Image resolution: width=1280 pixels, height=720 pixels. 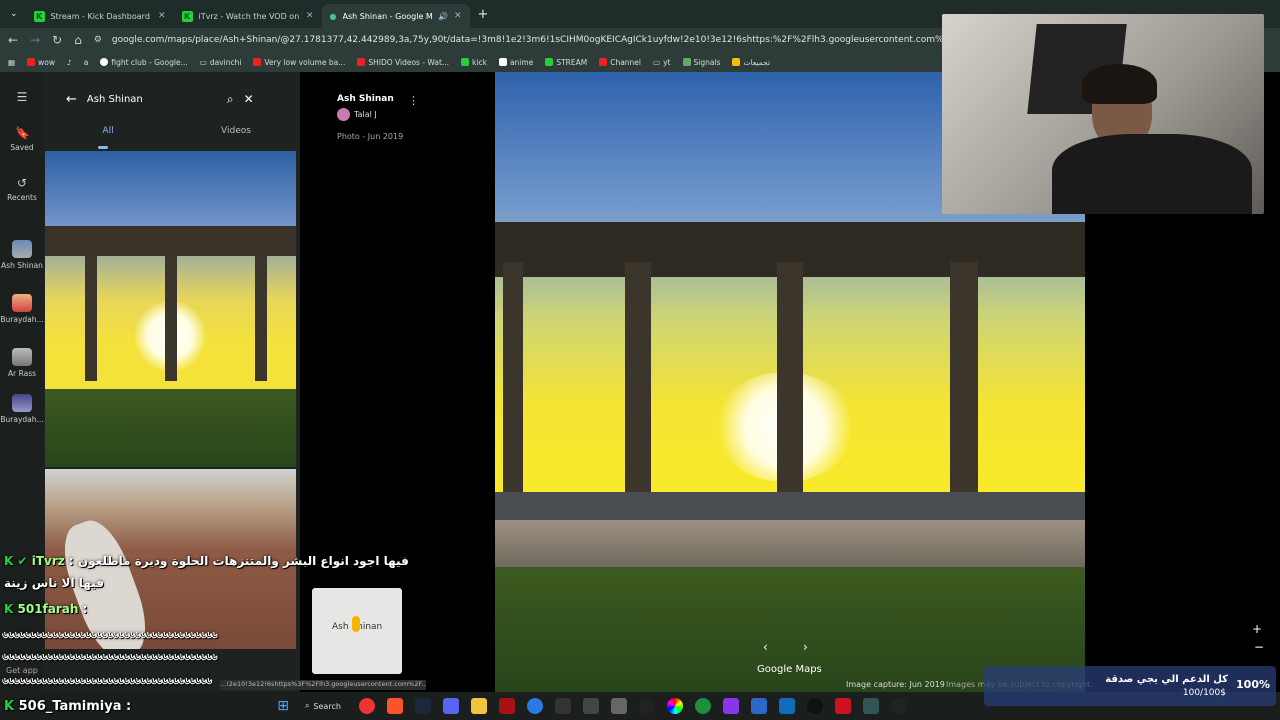 What do you see at coordinates (765, 647) in the screenshot?
I see `prev-photo-icon: ‹` at bounding box center [765, 647].